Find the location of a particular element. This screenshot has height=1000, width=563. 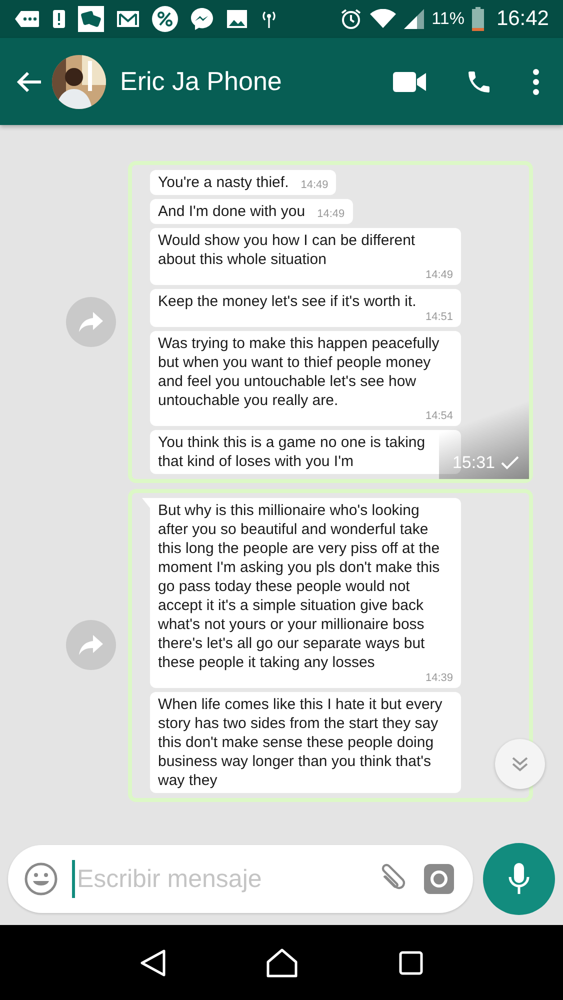

message-text: Would show you how I can be different about this whole situation is located at coordinates (287, 249).